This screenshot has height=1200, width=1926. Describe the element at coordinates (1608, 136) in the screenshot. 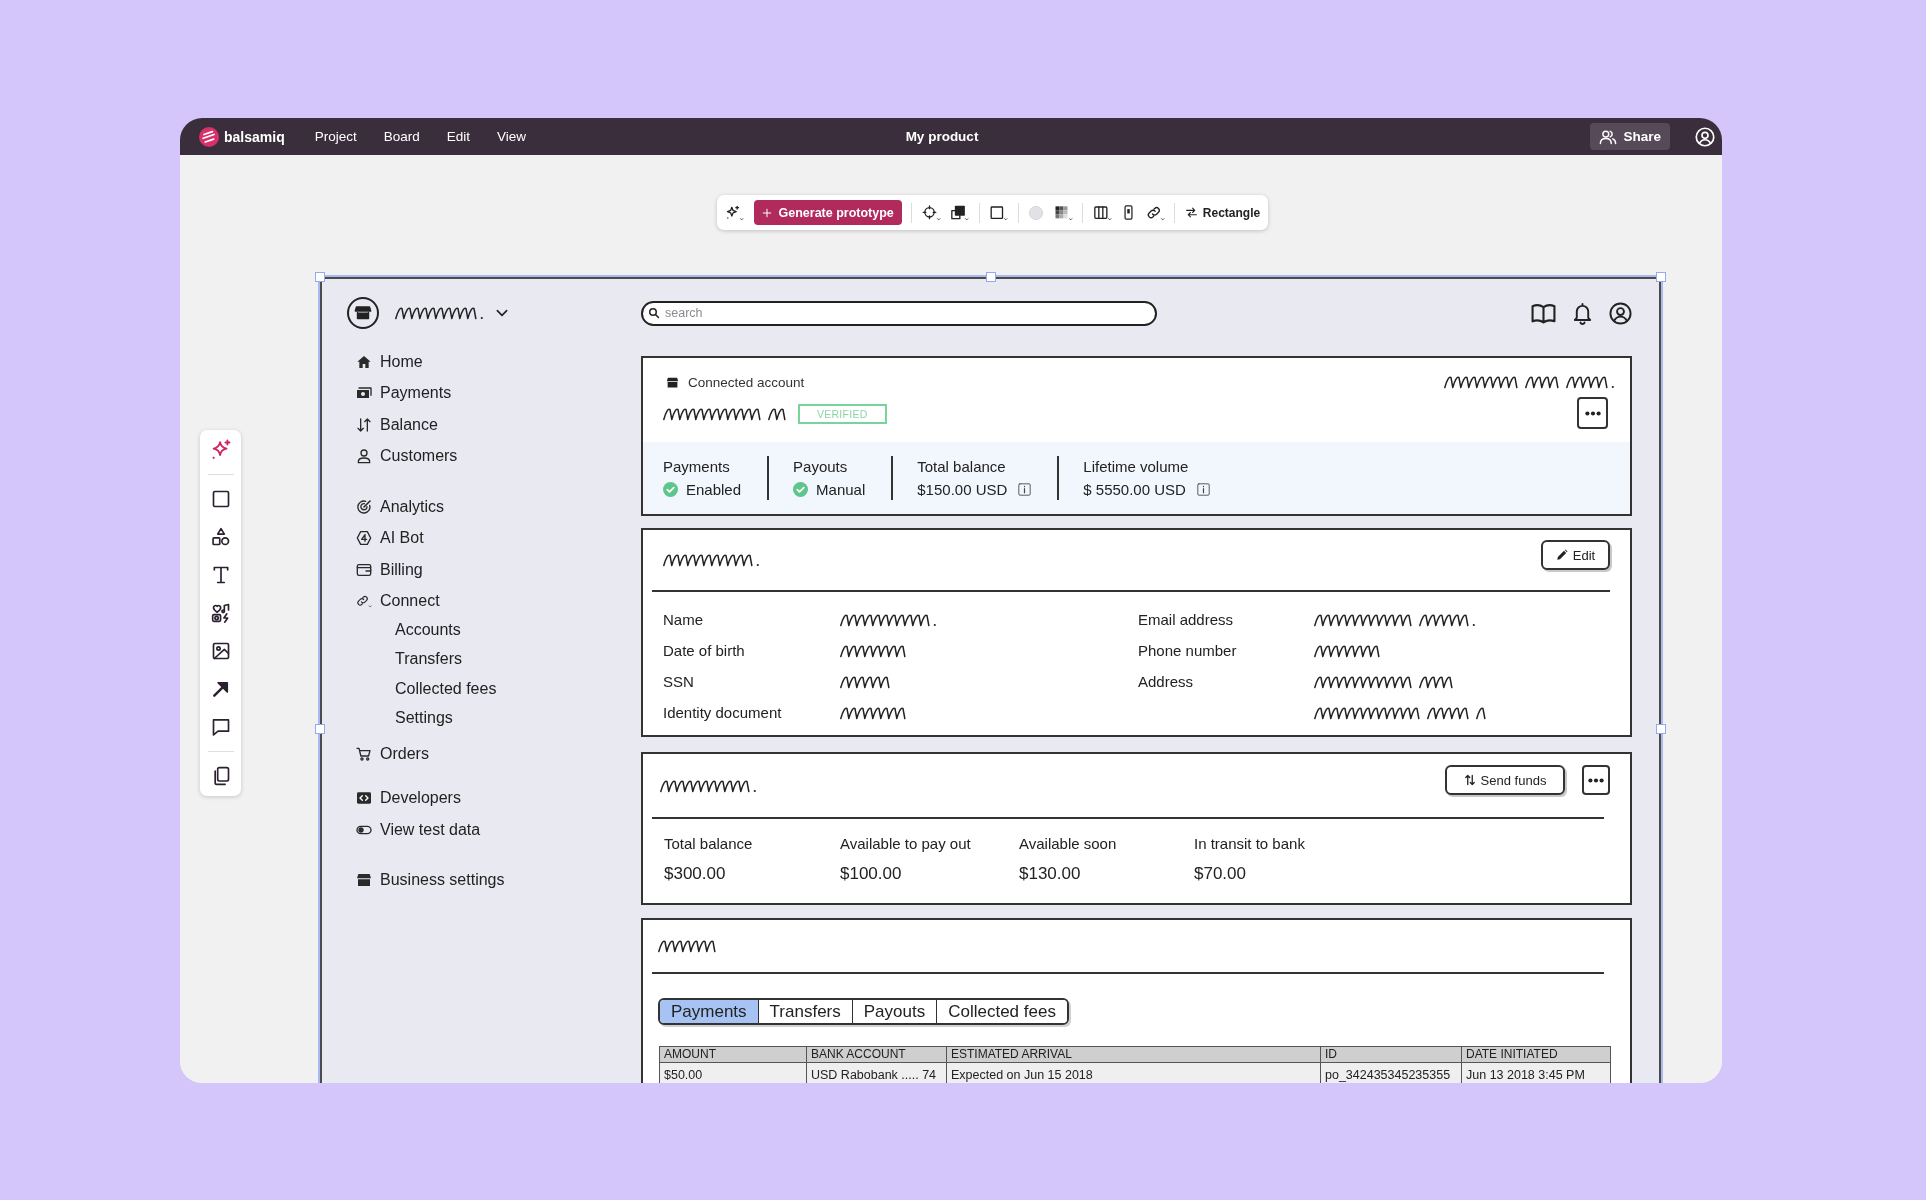

I see `people-icon` at that location.